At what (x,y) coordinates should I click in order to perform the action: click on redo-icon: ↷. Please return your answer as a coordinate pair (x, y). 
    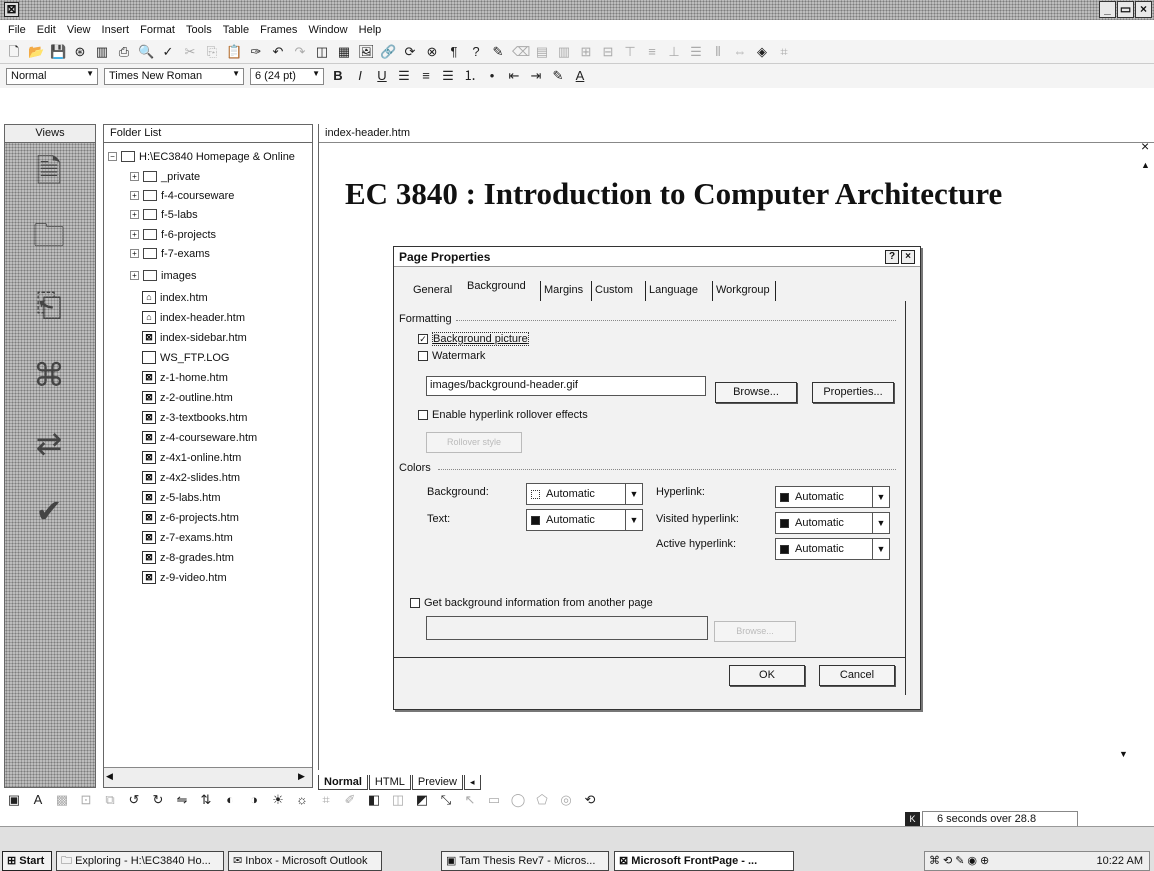
    Looking at the image, I should click on (300, 52).